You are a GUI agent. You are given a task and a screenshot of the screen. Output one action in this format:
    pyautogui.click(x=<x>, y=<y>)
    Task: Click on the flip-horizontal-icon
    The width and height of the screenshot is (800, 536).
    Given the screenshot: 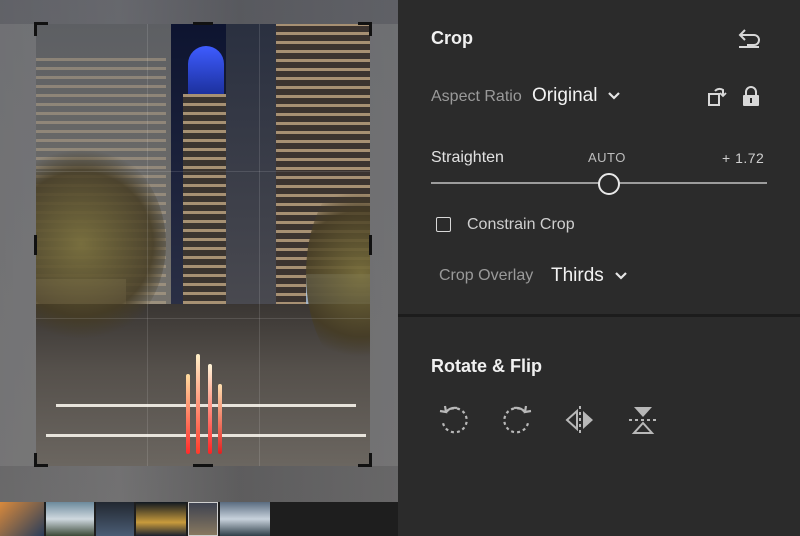 What is the action you would take?
    pyautogui.click(x=579, y=420)
    